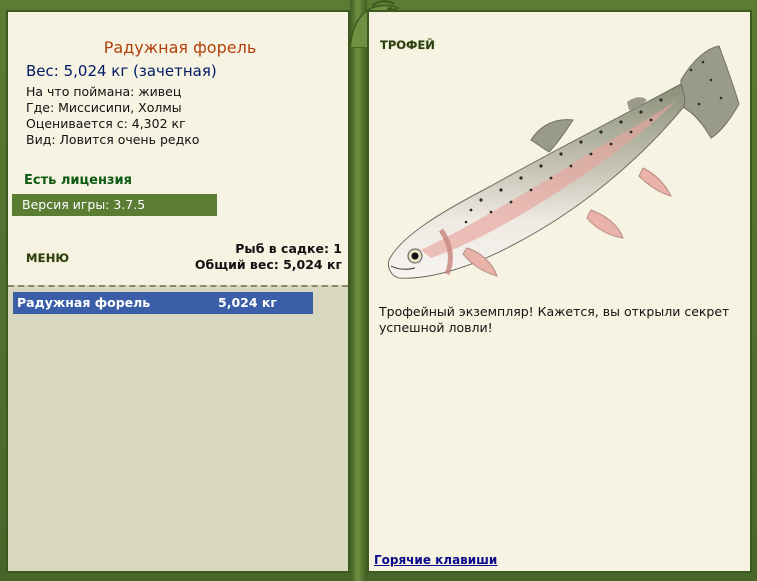  What do you see at coordinates (121, 71) in the screenshot?
I see `fish-weight-line: Вес: 5,024 кг (зачетная)` at bounding box center [121, 71].